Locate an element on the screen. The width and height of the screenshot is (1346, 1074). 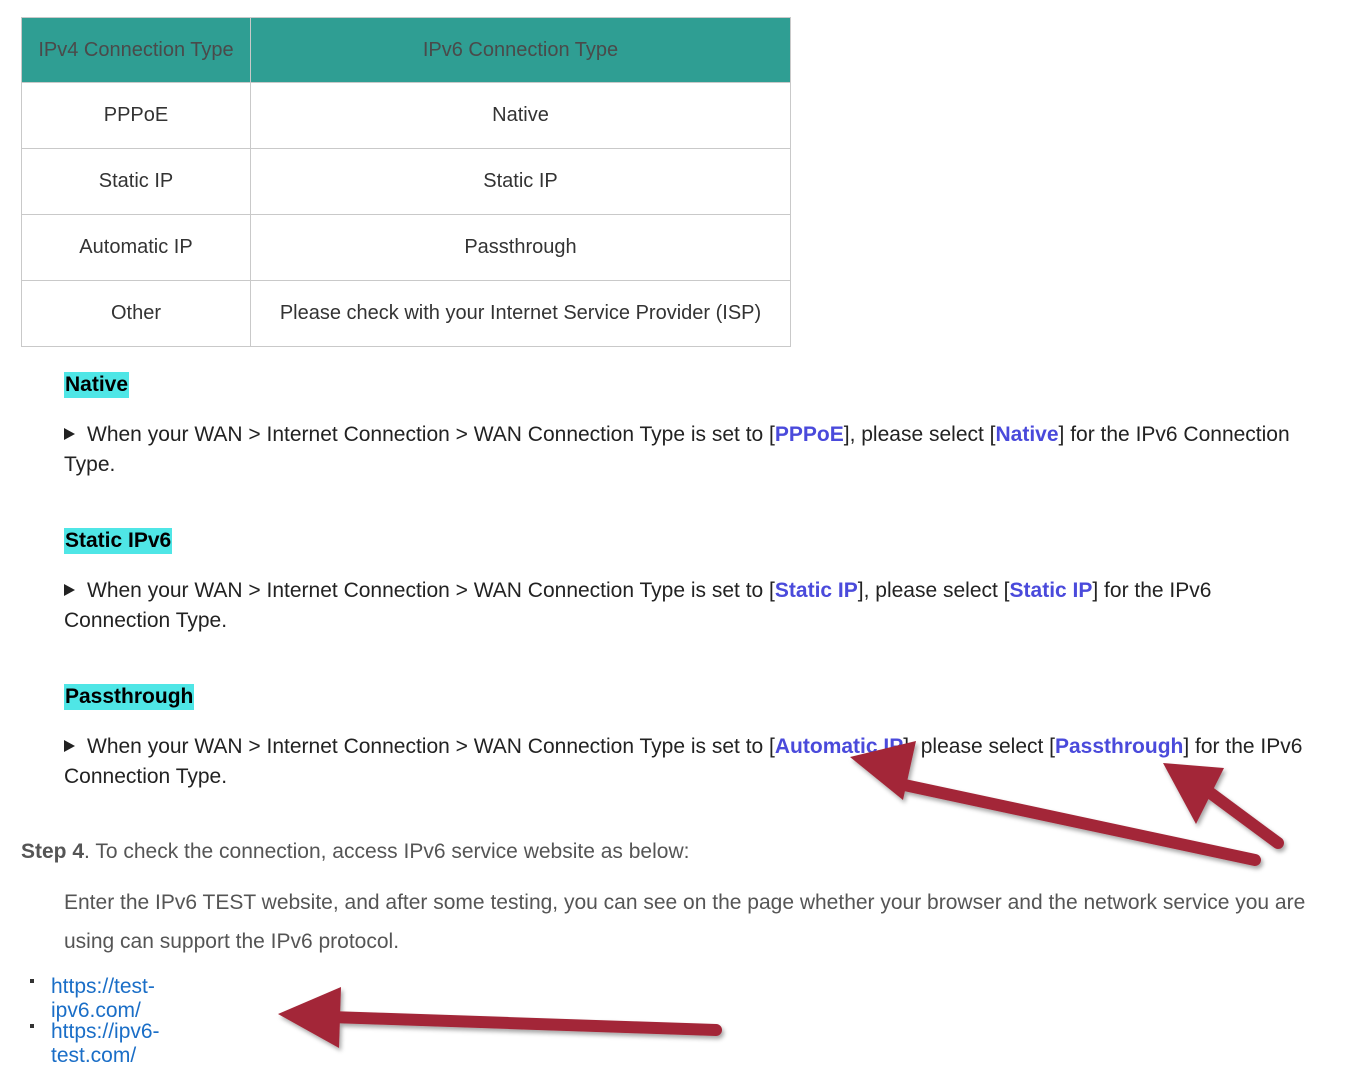
section-title-passthrough: Passthrough is located at coordinates (129, 697).